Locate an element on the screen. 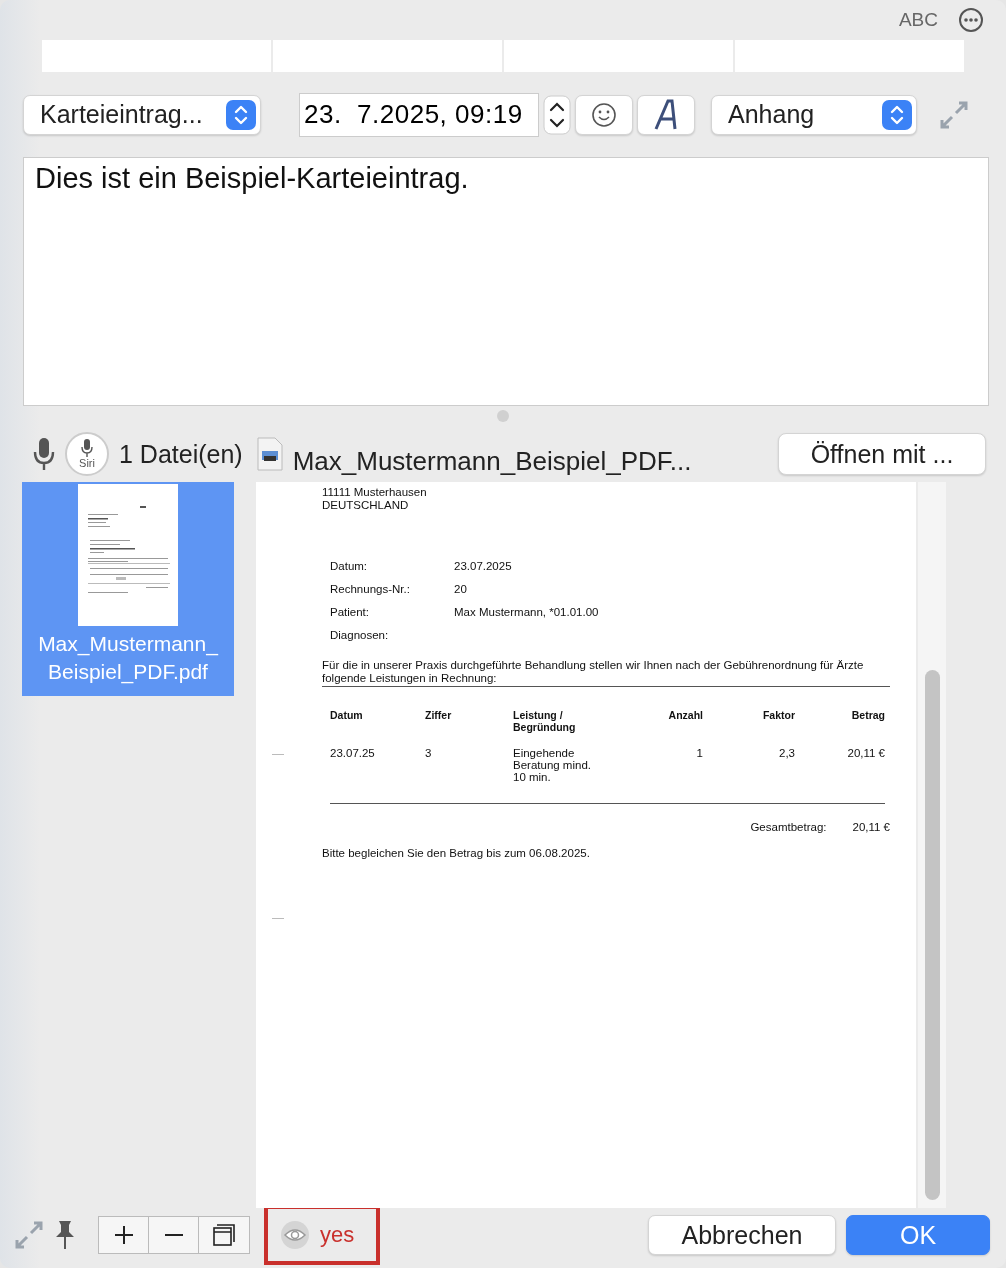  scrollbar-thumb is located at coordinates (932, 935).